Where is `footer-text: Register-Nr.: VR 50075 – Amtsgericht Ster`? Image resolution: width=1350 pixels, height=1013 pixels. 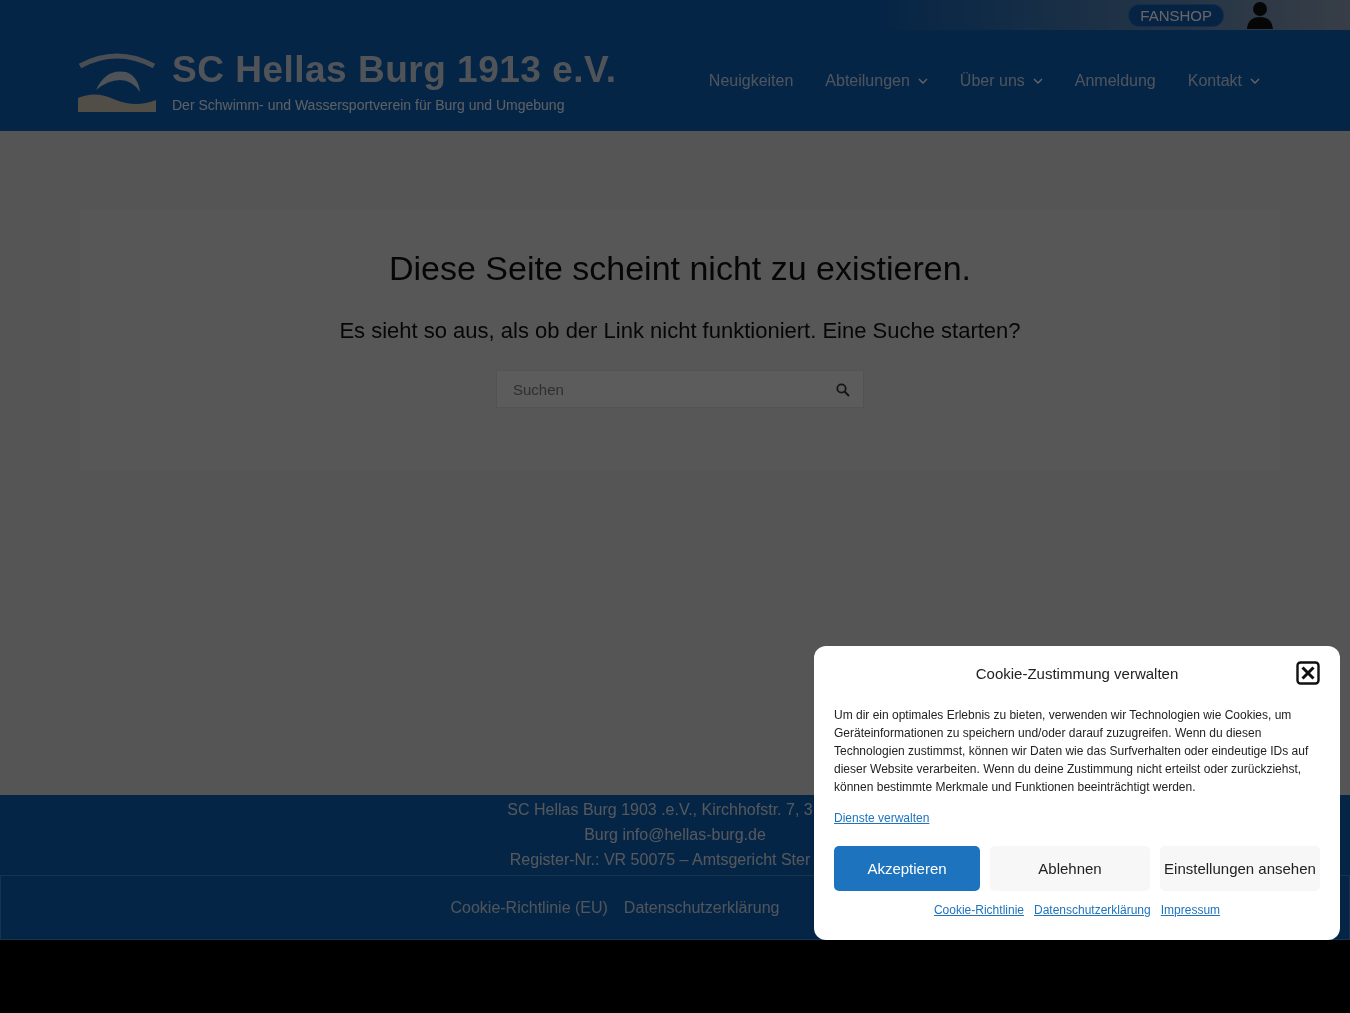
footer-text: Register-Nr.: VR 50075 – Amtsgericht Ster is located at coordinates (660, 860).